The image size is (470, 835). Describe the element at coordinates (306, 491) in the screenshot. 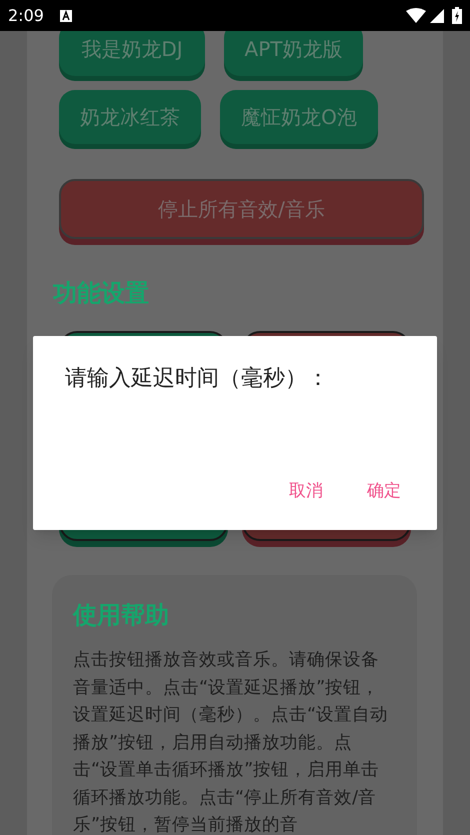

I see `dialog-button: 取消` at that location.